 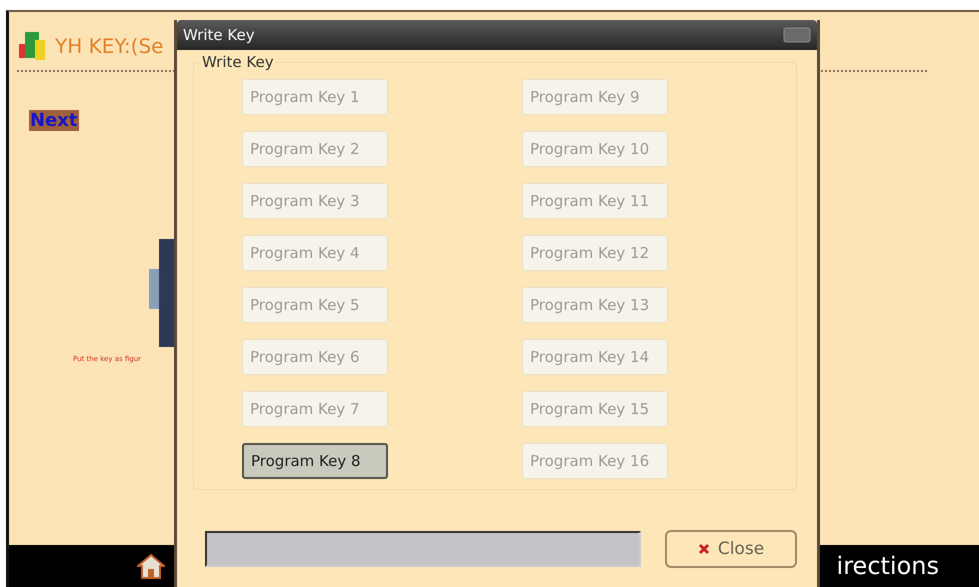 I want to click on program-key-button: Program Key 14, so click(x=595, y=357).